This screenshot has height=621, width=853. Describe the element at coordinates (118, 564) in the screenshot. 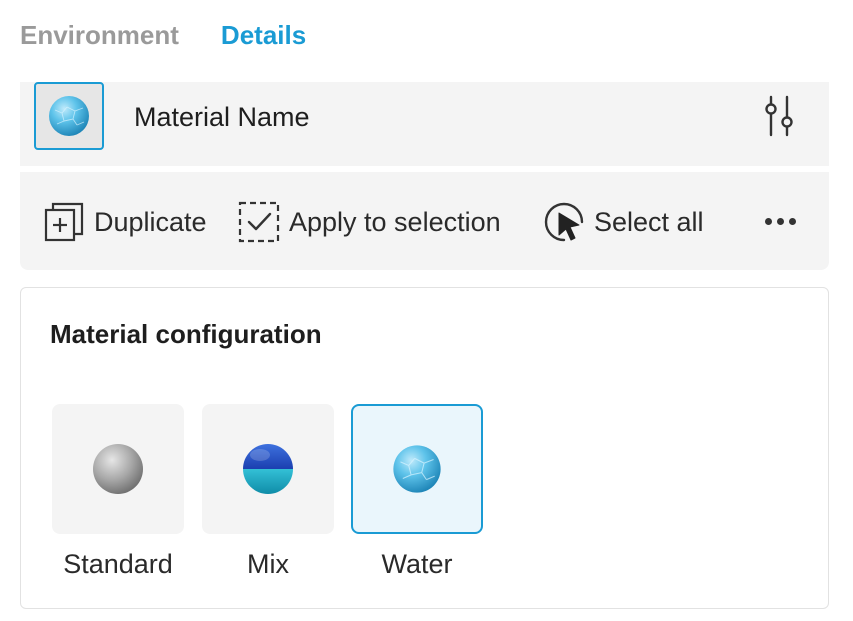

I see `option-label: Standard` at that location.